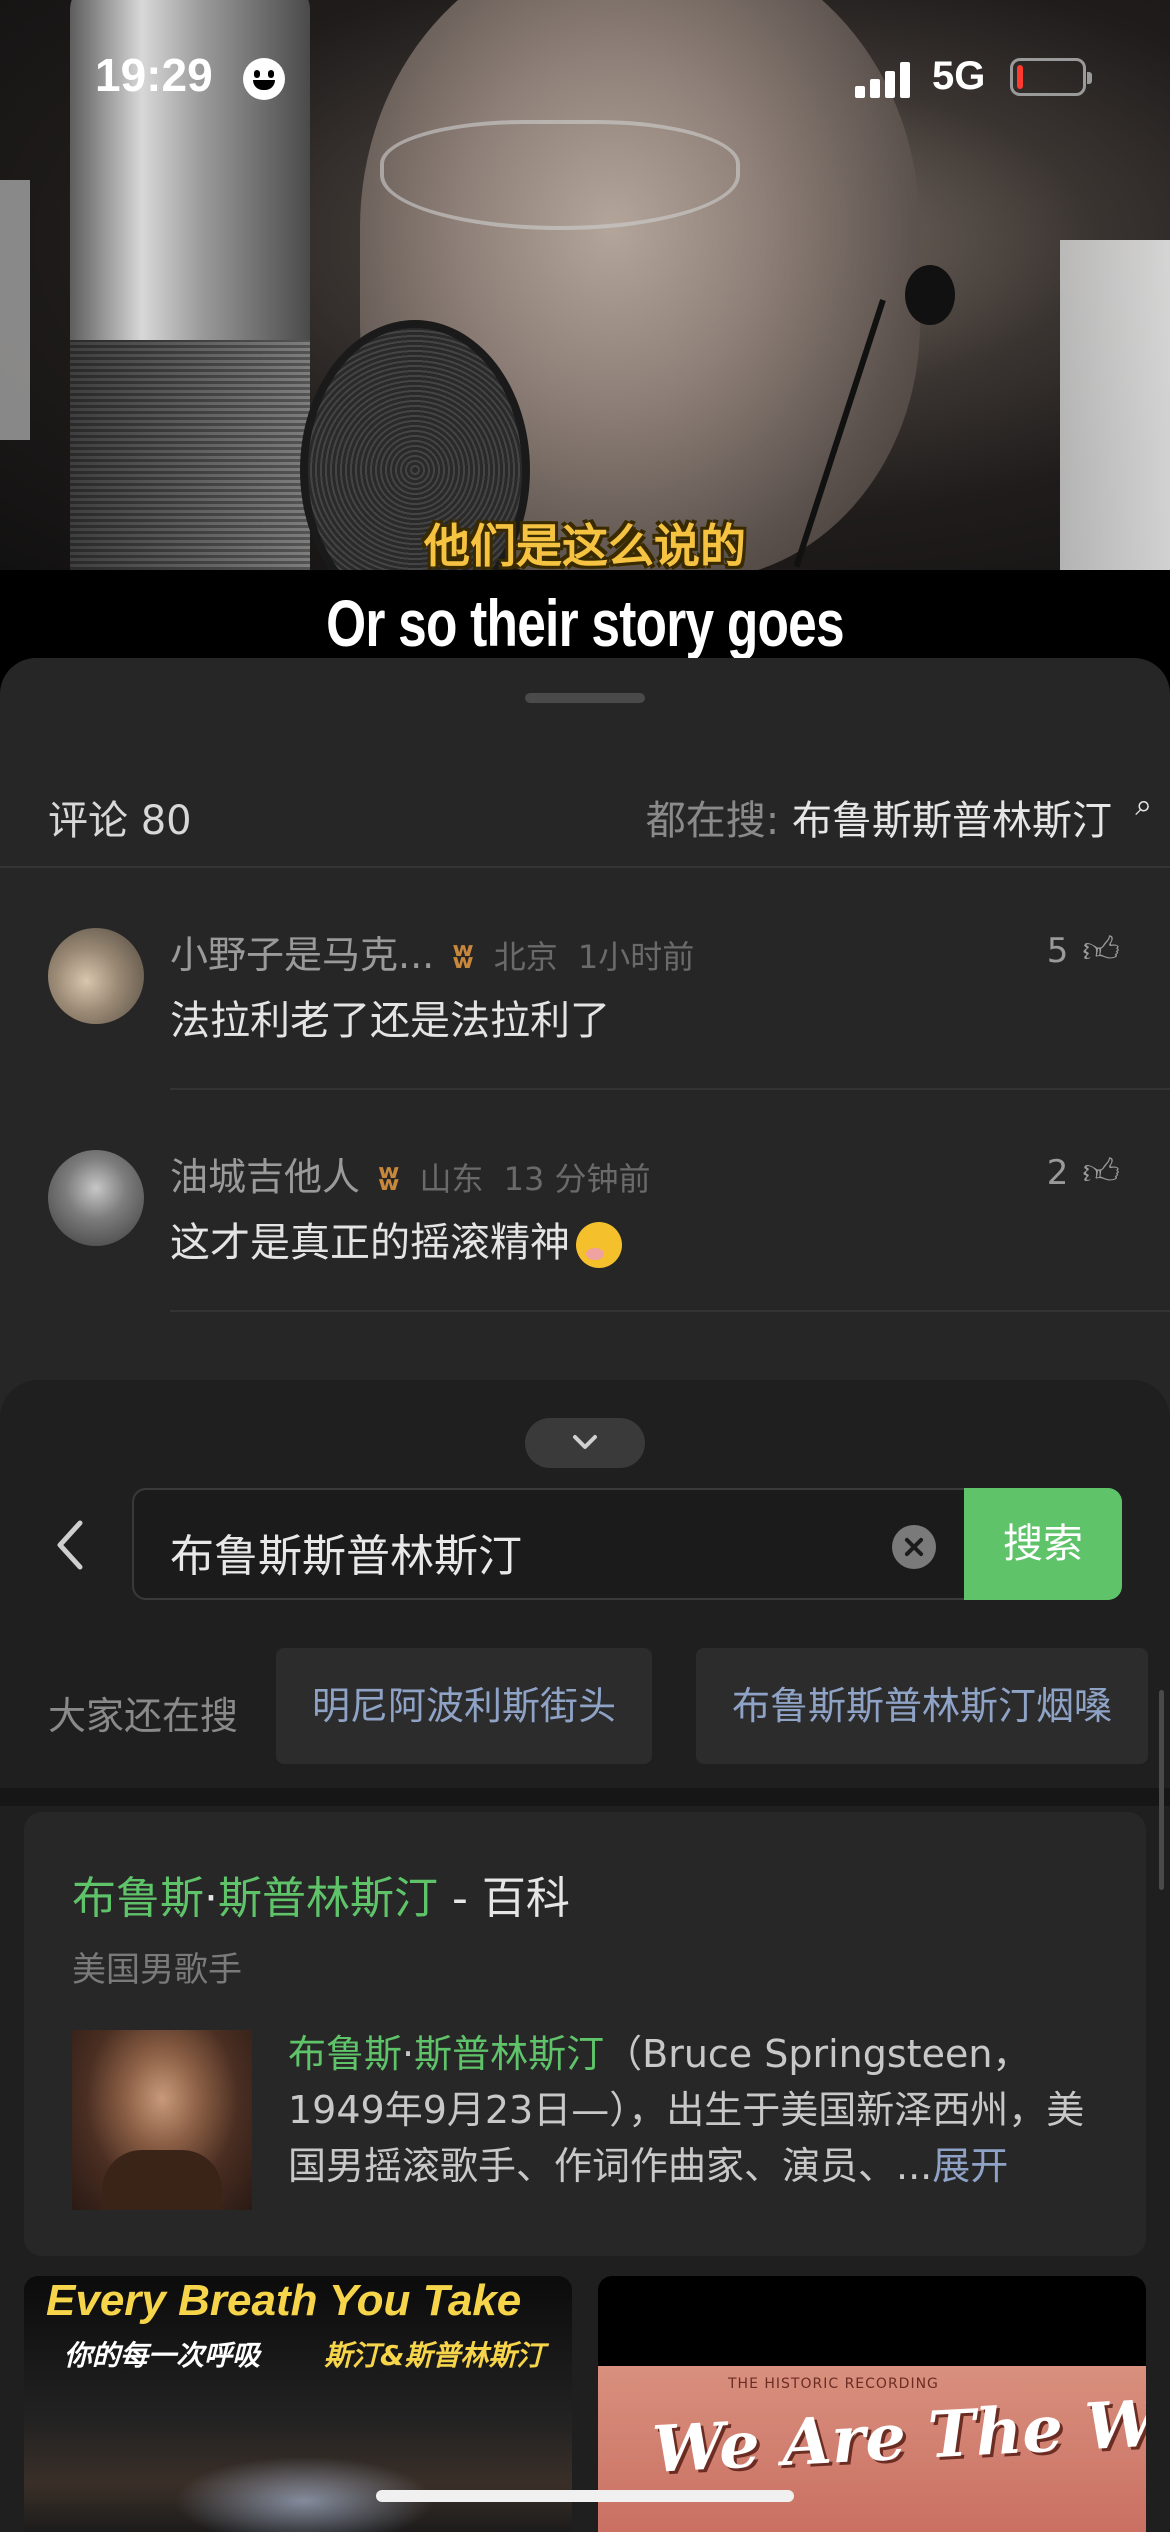 The image size is (1170, 2532). What do you see at coordinates (157, 1970) in the screenshot?
I see `encyclopedia-subtitle: 美国男歌手` at bounding box center [157, 1970].